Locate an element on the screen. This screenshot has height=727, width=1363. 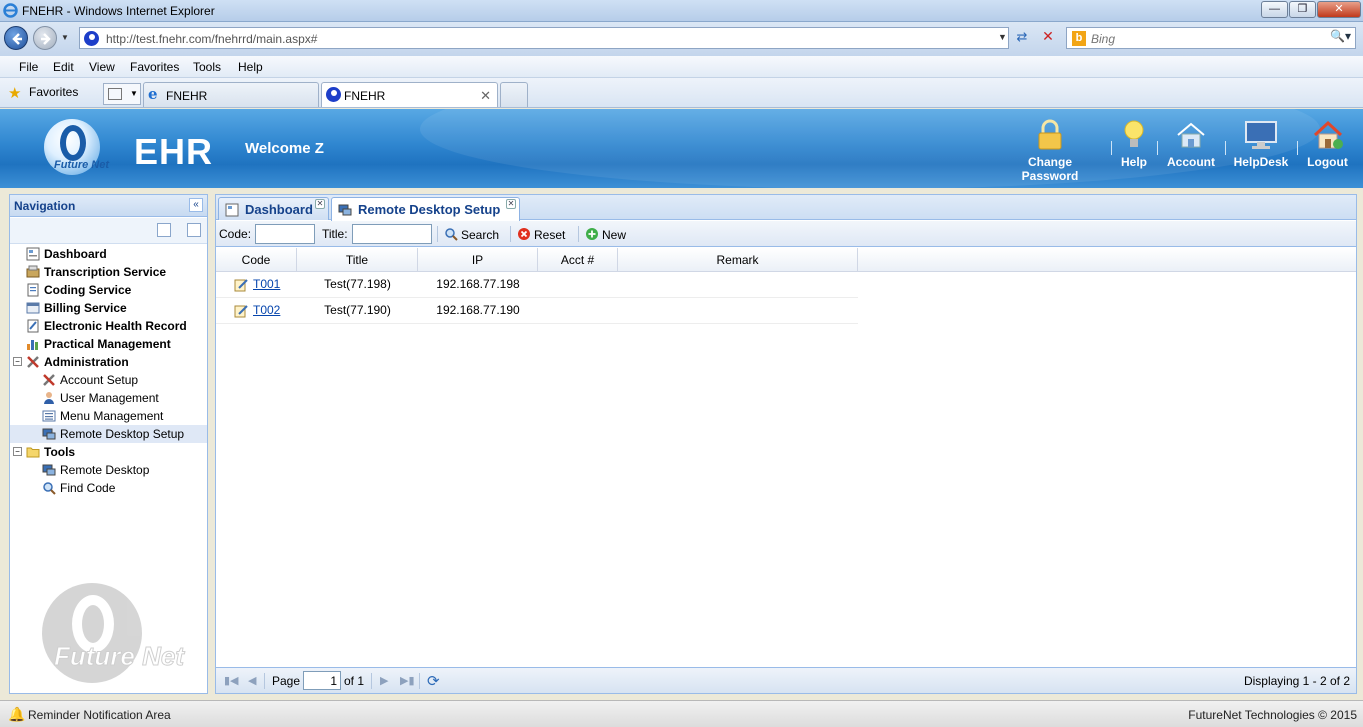
nav-item-label: Account Setup is located at coordinates (99, 380).